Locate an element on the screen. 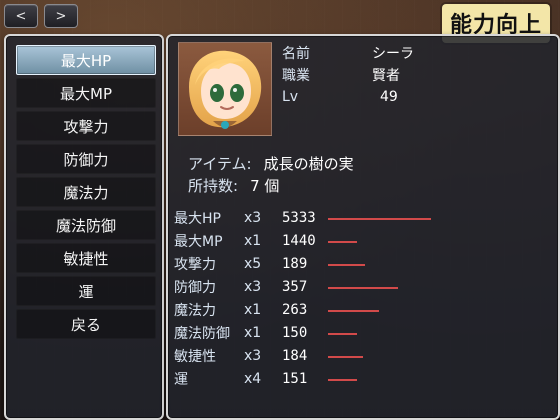 The height and width of the screenshot is (420, 560). command-label: 最大HP is located at coordinates (86, 60).